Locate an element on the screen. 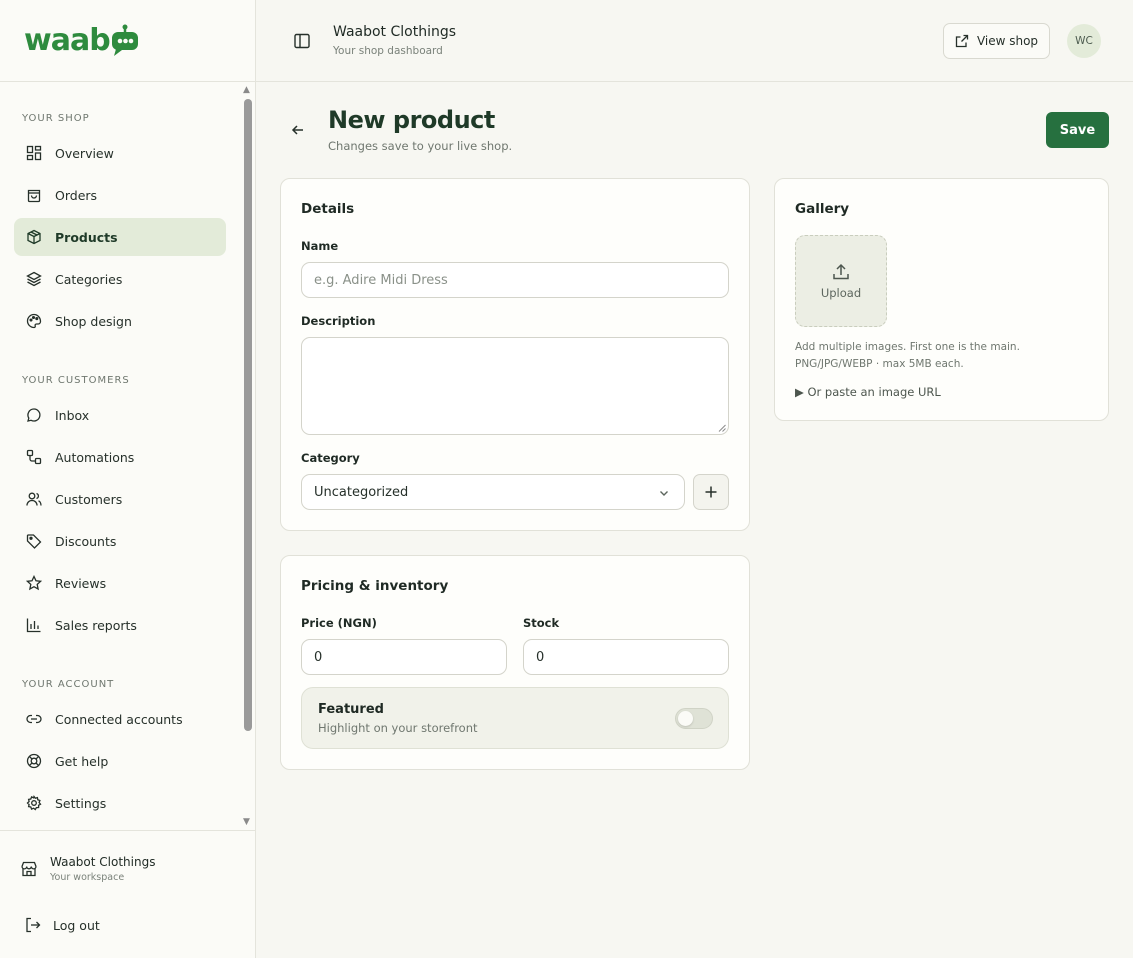  description-textarea is located at coordinates (515, 386).